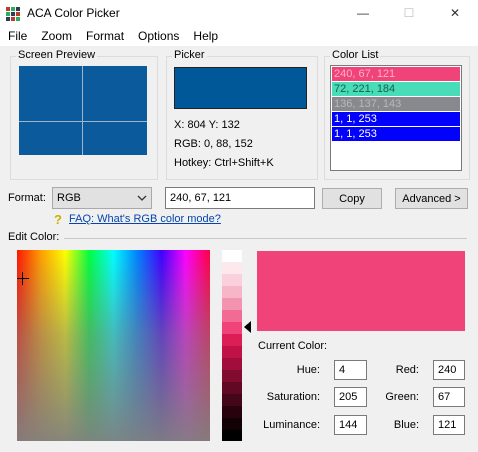 Image resolution: width=478 pixels, height=452 pixels. Describe the element at coordinates (69, 198) in the screenshot. I see `format-select-value: RGB` at that location.